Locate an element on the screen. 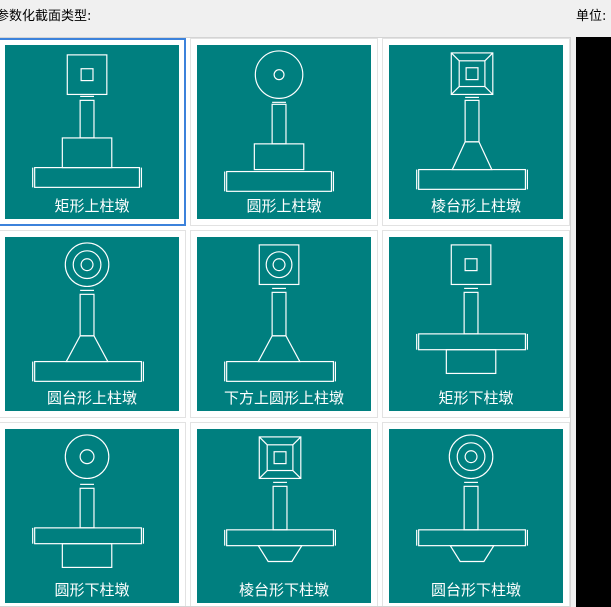  tile-label: 矩形下柱墩 is located at coordinates (476, 398).